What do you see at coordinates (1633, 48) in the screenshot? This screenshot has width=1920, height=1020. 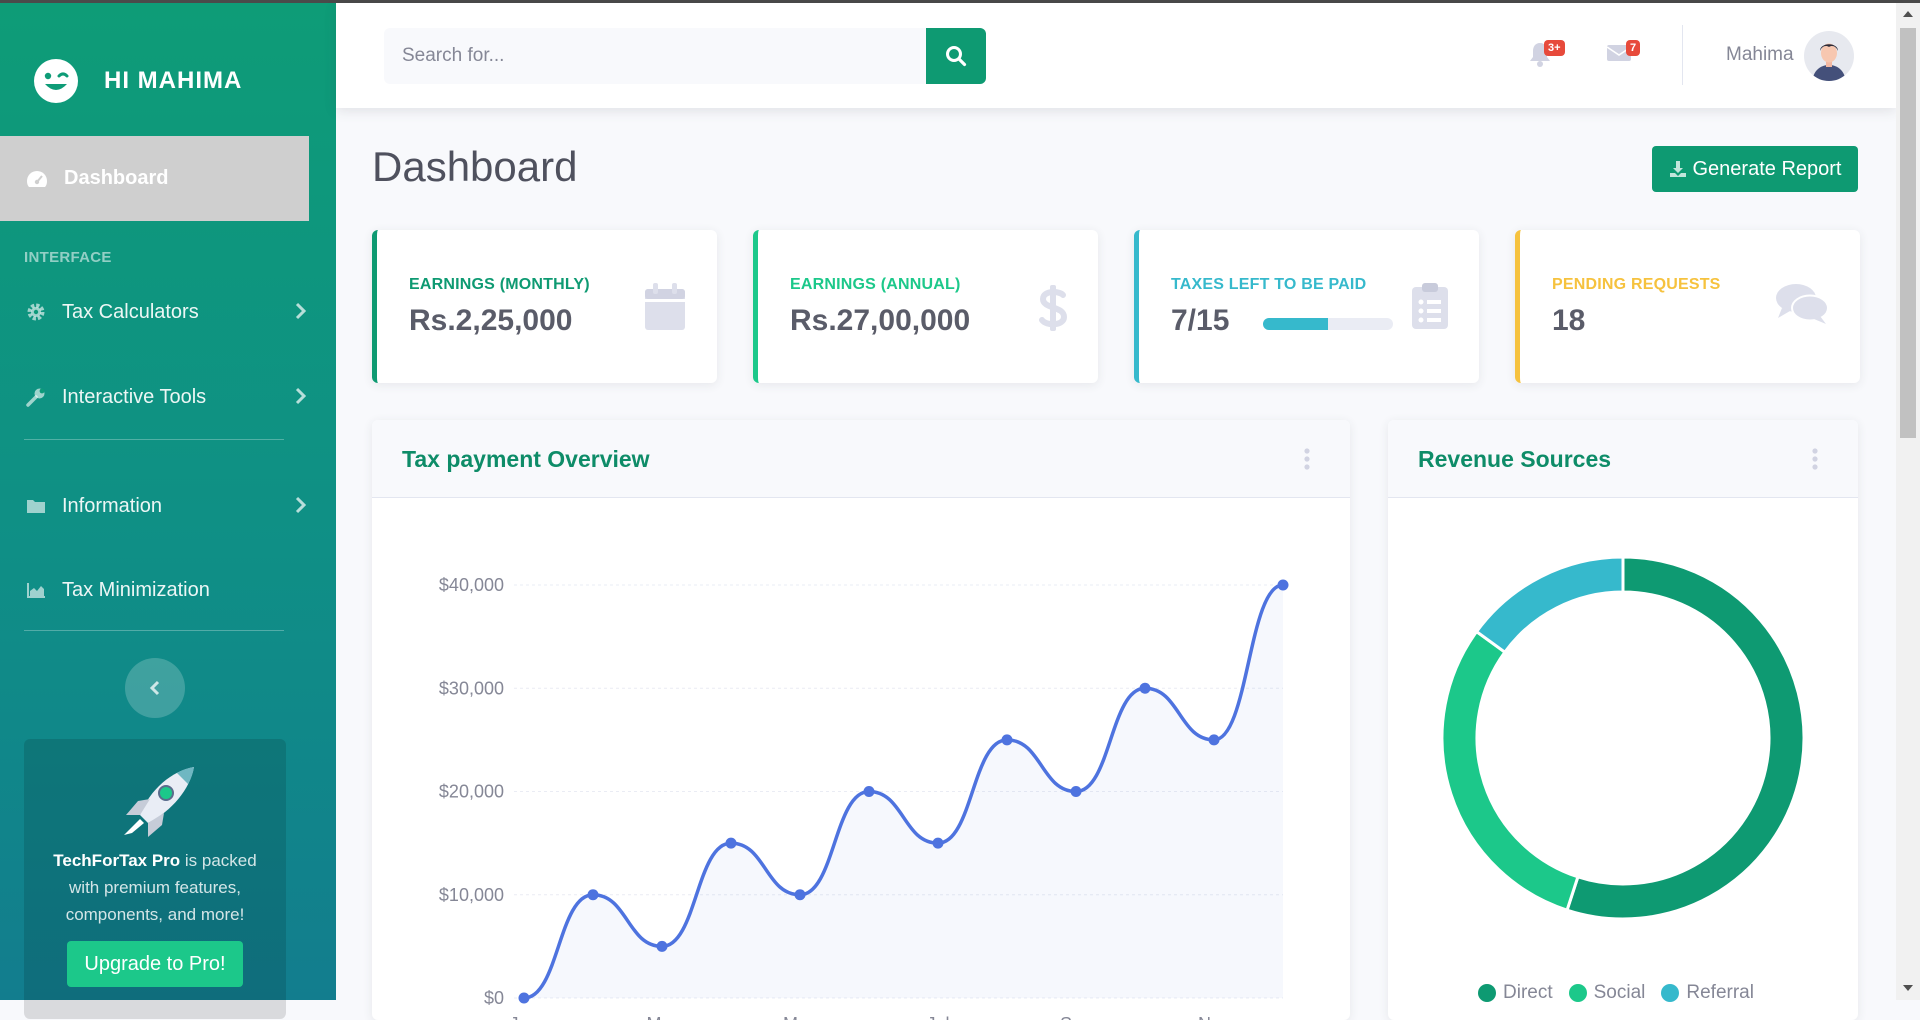 I see `messages-count-badge: 7` at bounding box center [1633, 48].